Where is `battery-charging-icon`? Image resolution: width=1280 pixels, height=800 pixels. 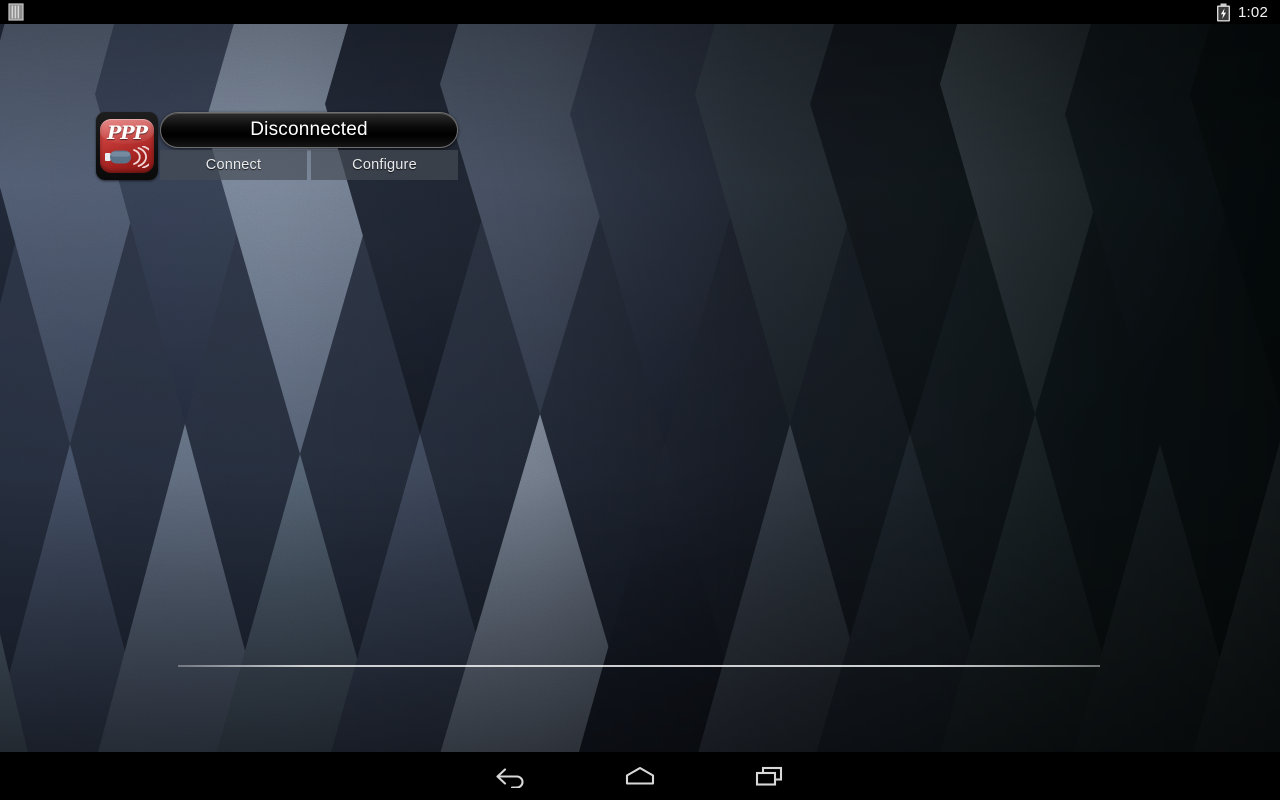 battery-charging-icon is located at coordinates (1223, 12).